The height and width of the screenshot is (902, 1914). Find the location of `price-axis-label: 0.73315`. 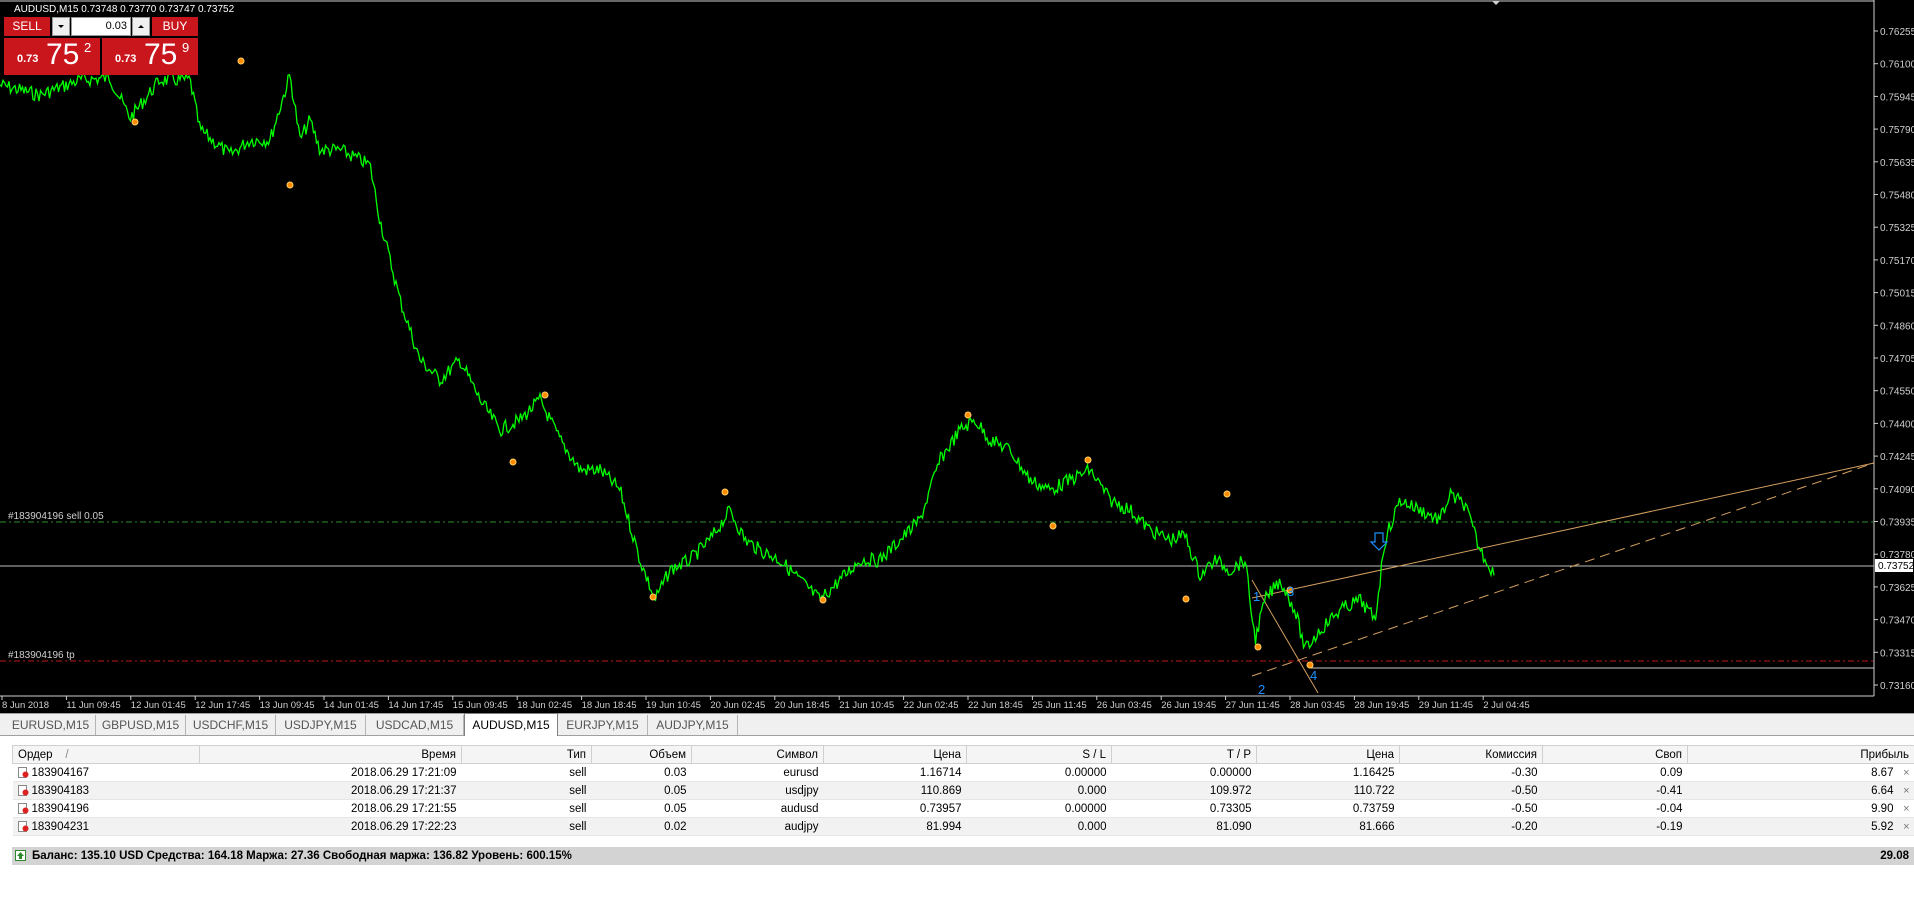

price-axis-label: 0.73315 is located at coordinates (1897, 653).